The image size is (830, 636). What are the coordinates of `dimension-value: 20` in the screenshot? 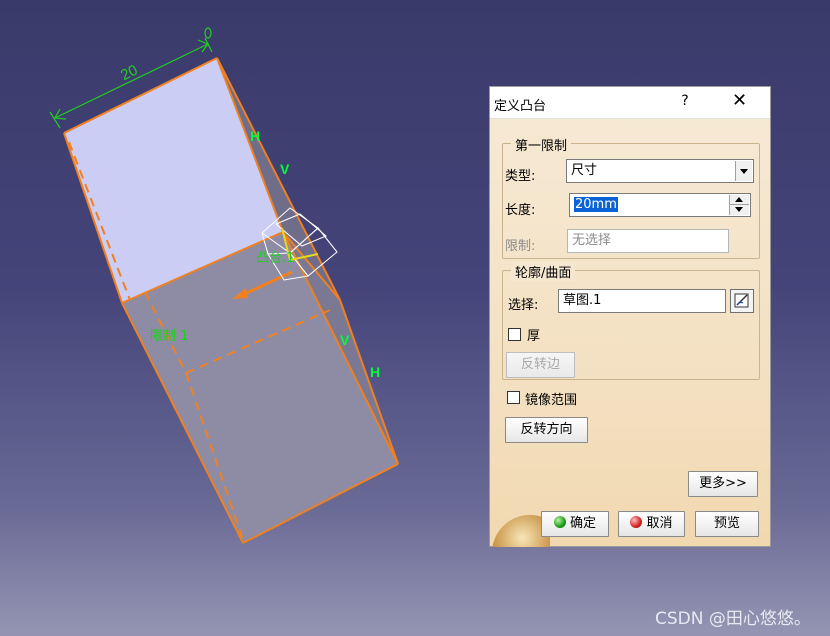 It's located at (129, 73).